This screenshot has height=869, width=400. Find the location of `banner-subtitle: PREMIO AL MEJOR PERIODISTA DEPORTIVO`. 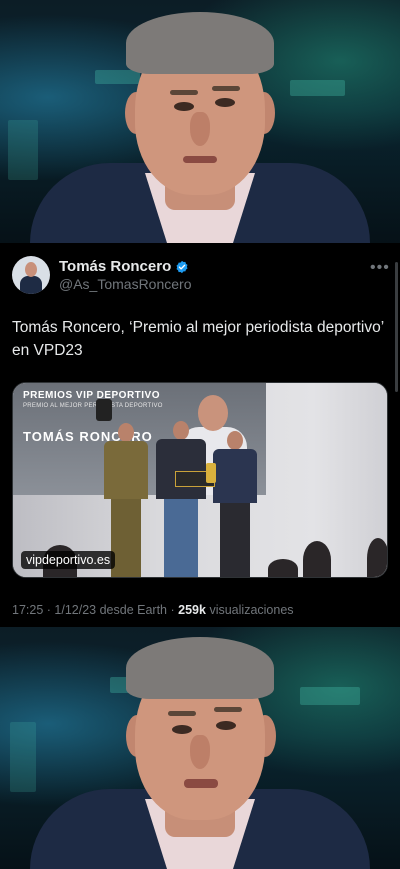

banner-subtitle: PREMIO AL MEJOR PERIODISTA DEPORTIVO is located at coordinates (93, 406).